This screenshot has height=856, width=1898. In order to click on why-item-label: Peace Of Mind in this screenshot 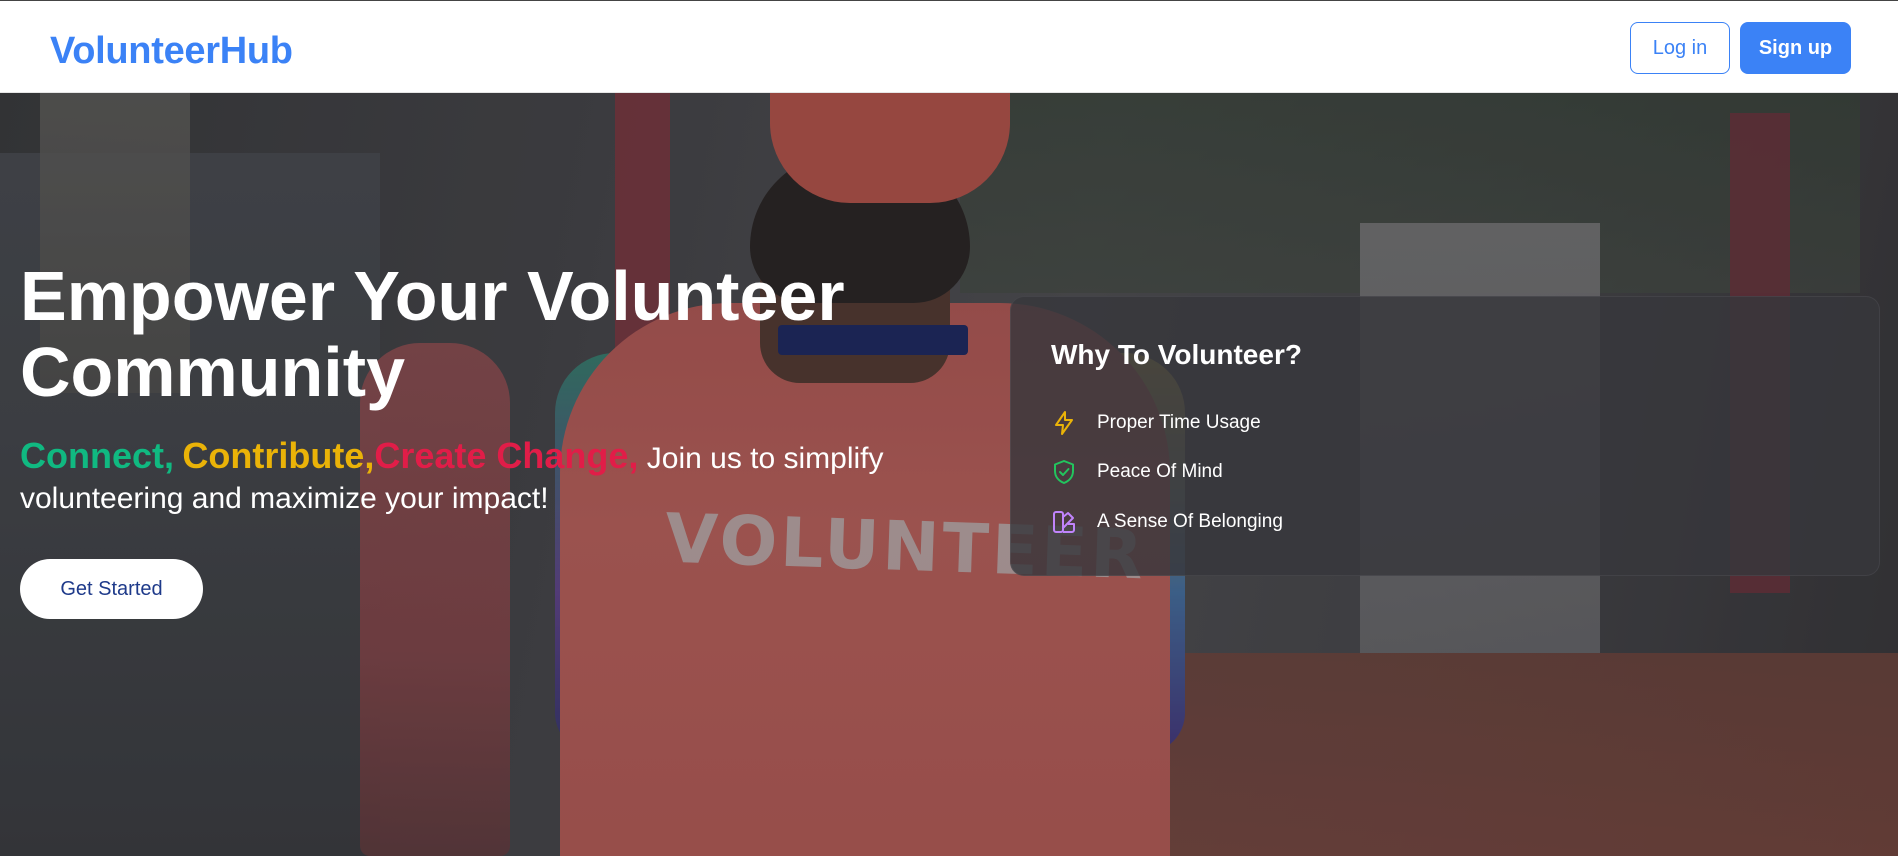, I will do `click(1160, 471)`.